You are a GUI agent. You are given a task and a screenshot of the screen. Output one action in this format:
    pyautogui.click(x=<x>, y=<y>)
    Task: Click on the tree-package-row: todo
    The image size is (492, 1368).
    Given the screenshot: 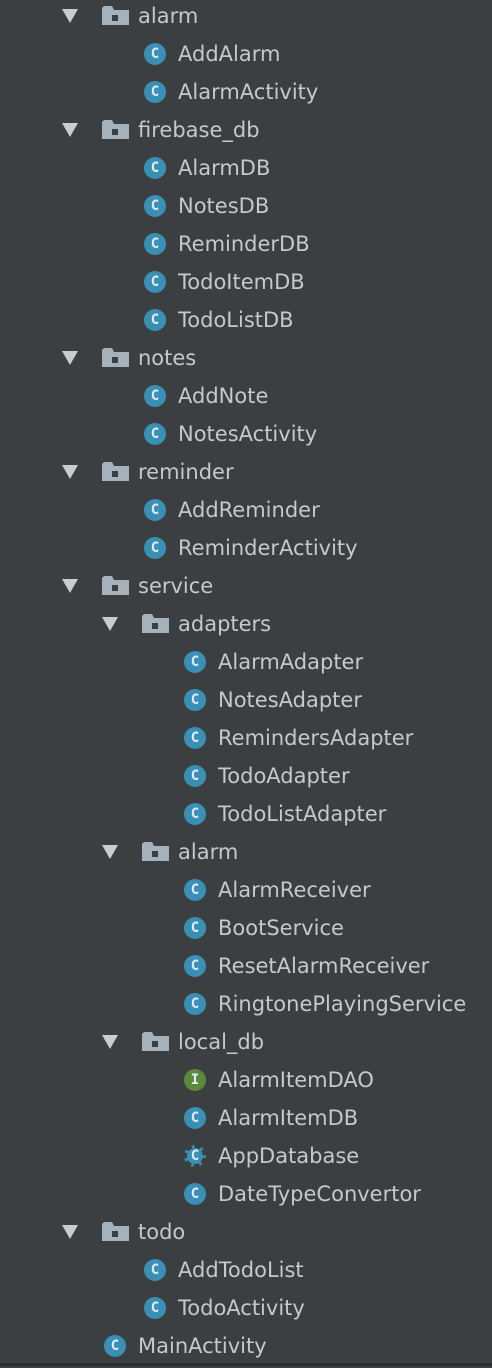 What is the action you would take?
    pyautogui.click(x=246, y=1232)
    